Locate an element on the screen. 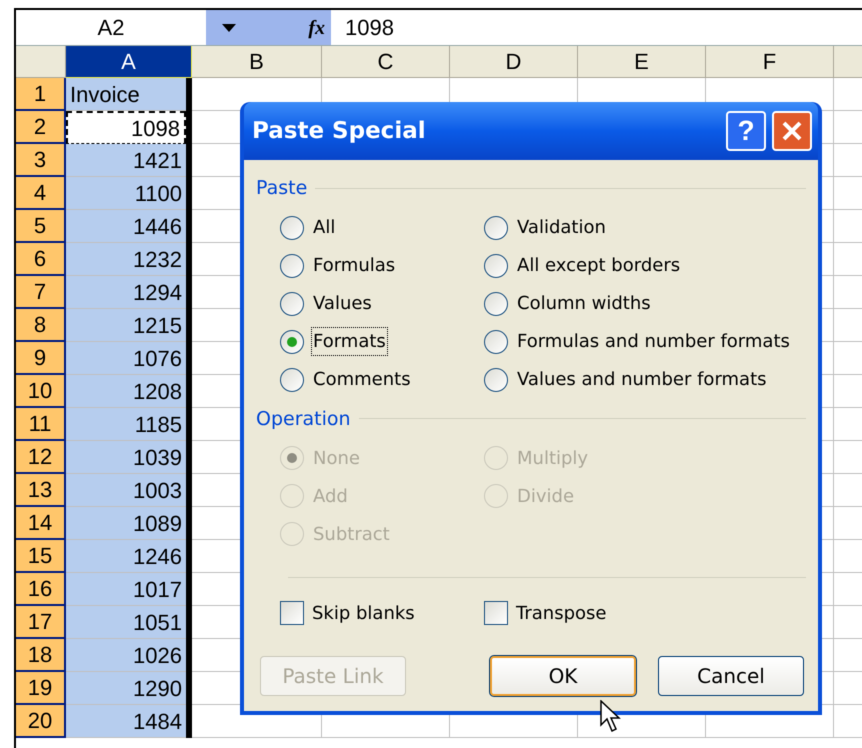  table-cell: 1246 is located at coordinates (126, 556).